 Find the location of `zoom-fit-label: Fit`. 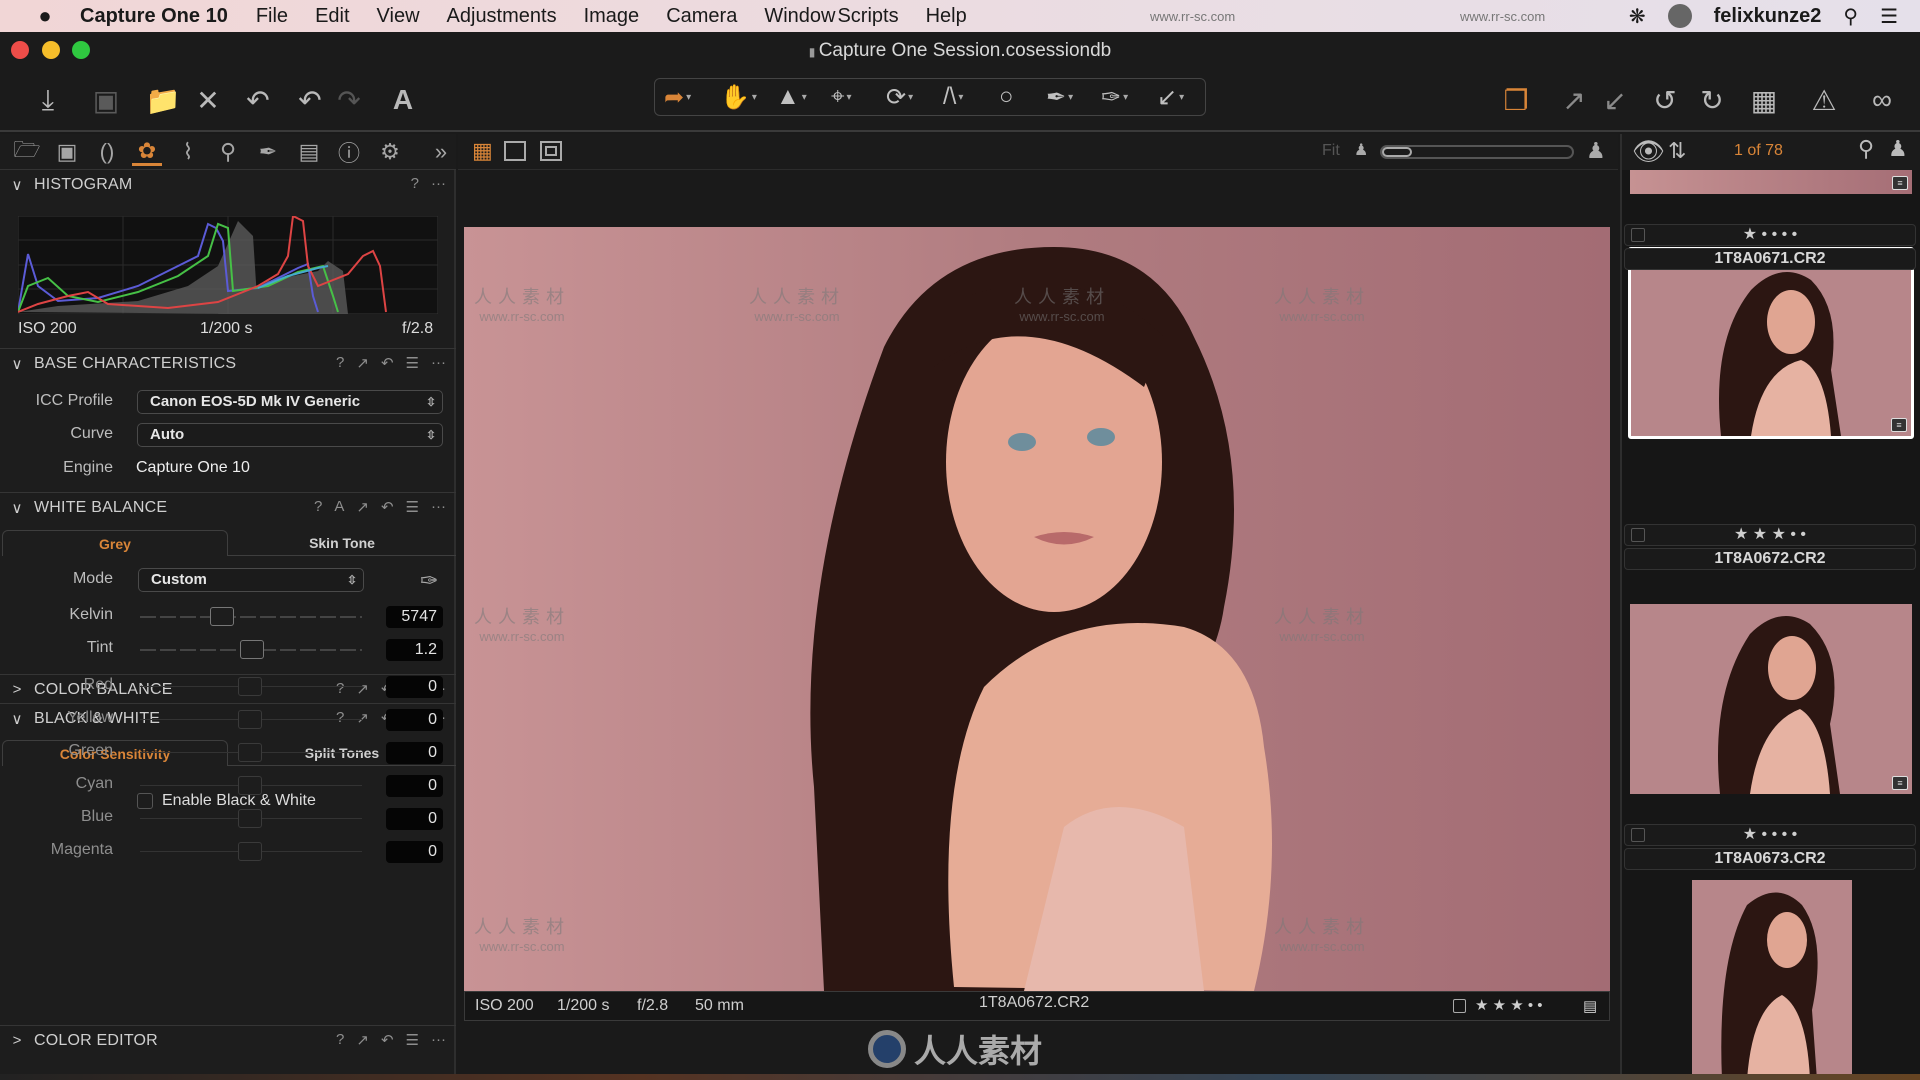

zoom-fit-label: Fit is located at coordinates (1331, 151).